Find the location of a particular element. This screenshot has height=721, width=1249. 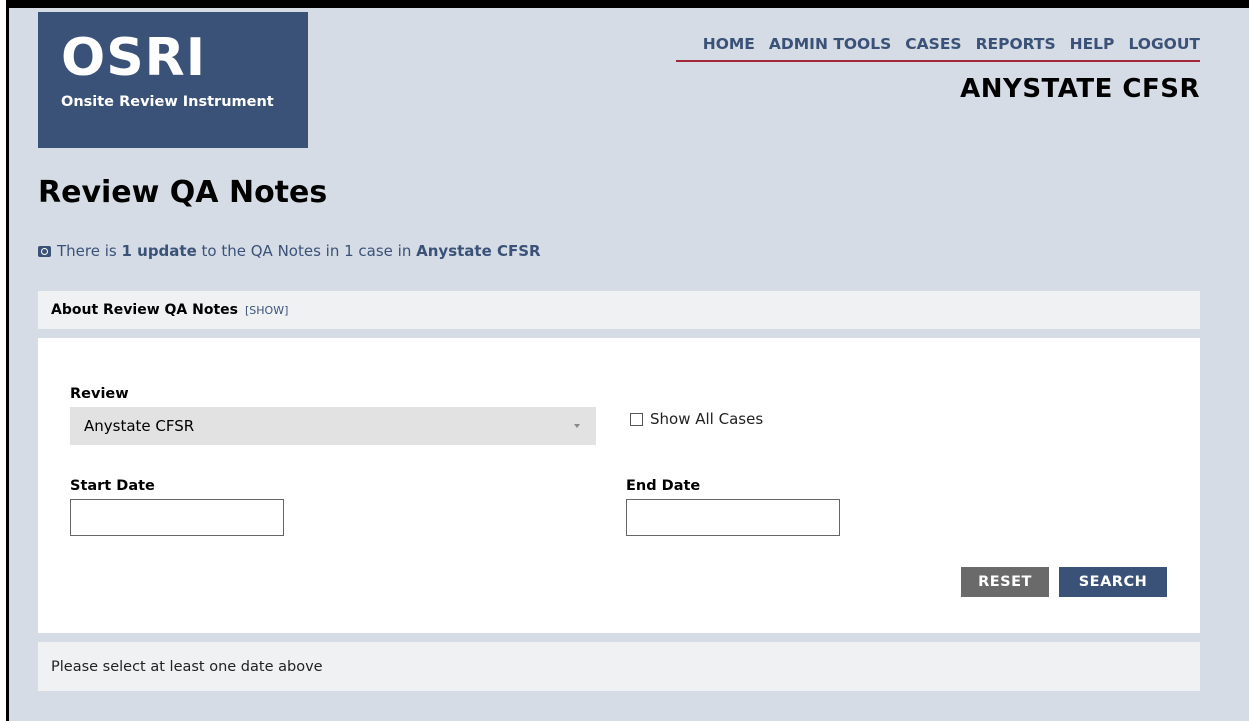

nav-cases-link: CASES is located at coordinates (933, 44).